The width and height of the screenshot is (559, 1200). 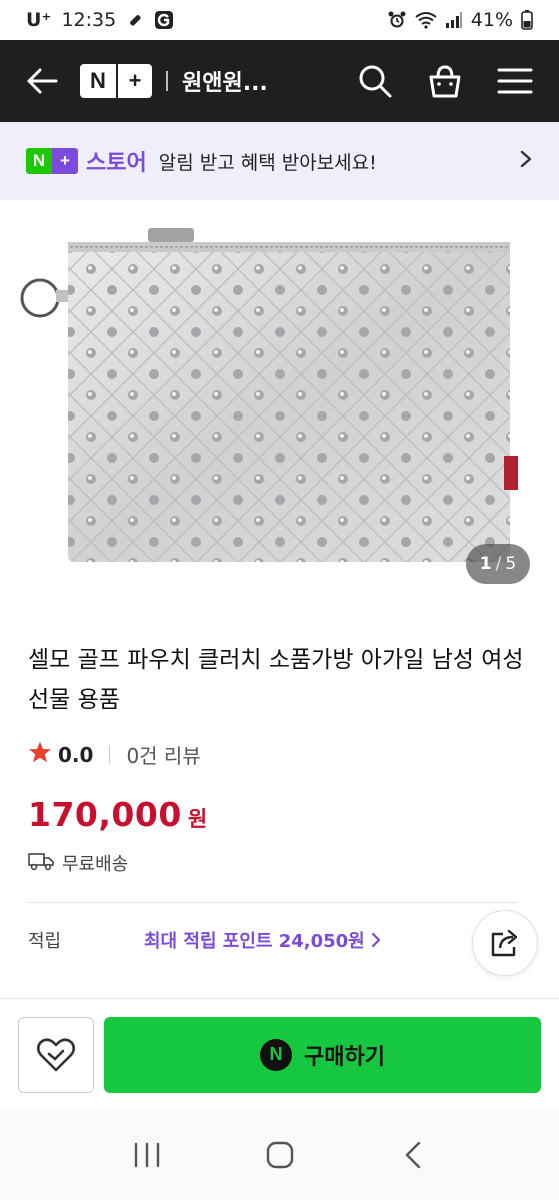 What do you see at coordinates (344, 1057) in the screenshot?
I see `buy-now-label: 구매하기` at bounding box center [344, 1057].